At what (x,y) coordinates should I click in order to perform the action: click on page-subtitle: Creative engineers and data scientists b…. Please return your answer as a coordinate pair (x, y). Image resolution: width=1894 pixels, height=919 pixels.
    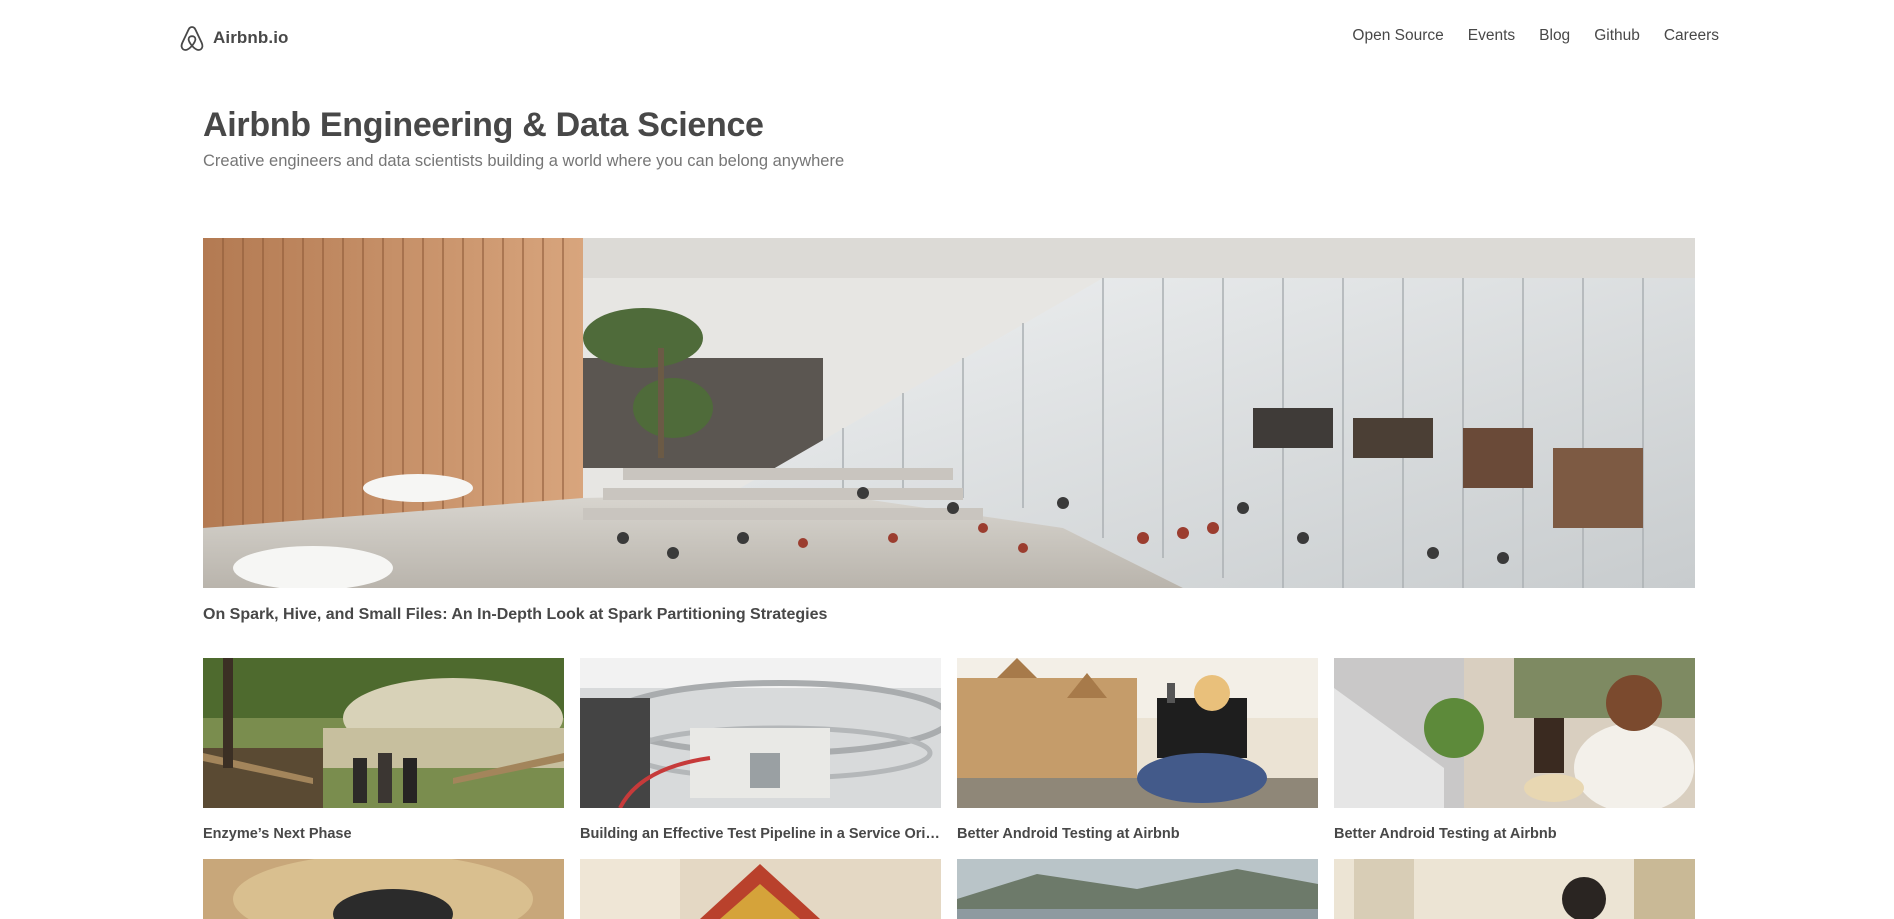
    Looking at the image, I should click on (524, 161).